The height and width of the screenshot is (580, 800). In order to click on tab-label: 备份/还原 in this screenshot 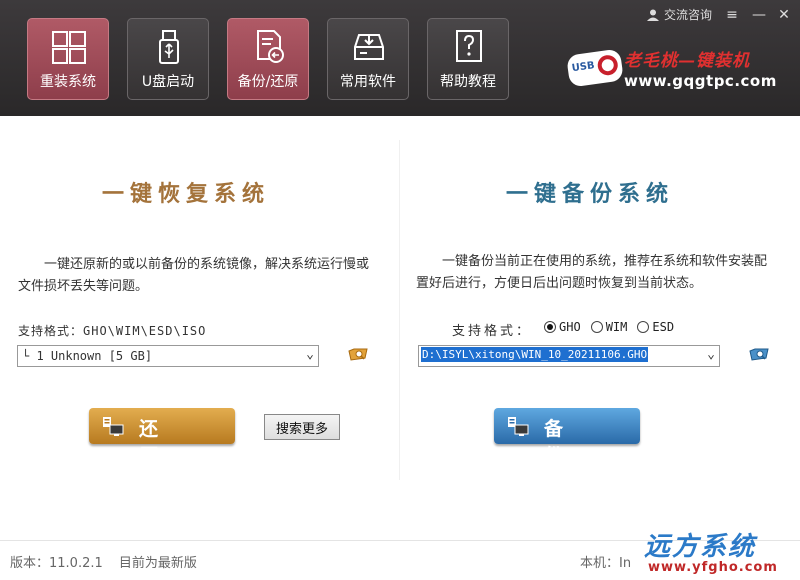, I will do `click(268, 82)`.